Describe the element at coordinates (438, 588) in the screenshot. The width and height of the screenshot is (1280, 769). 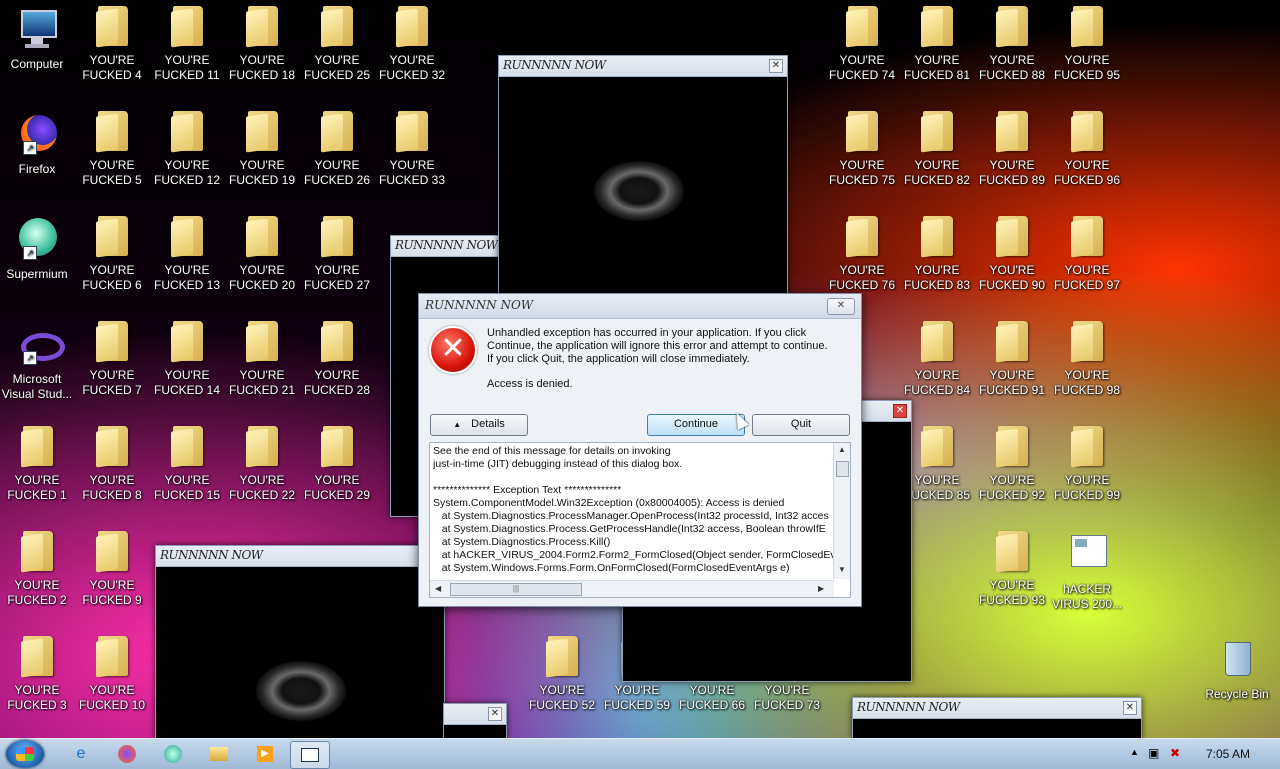
I see `scroll-left-icon: ◀` at that location.